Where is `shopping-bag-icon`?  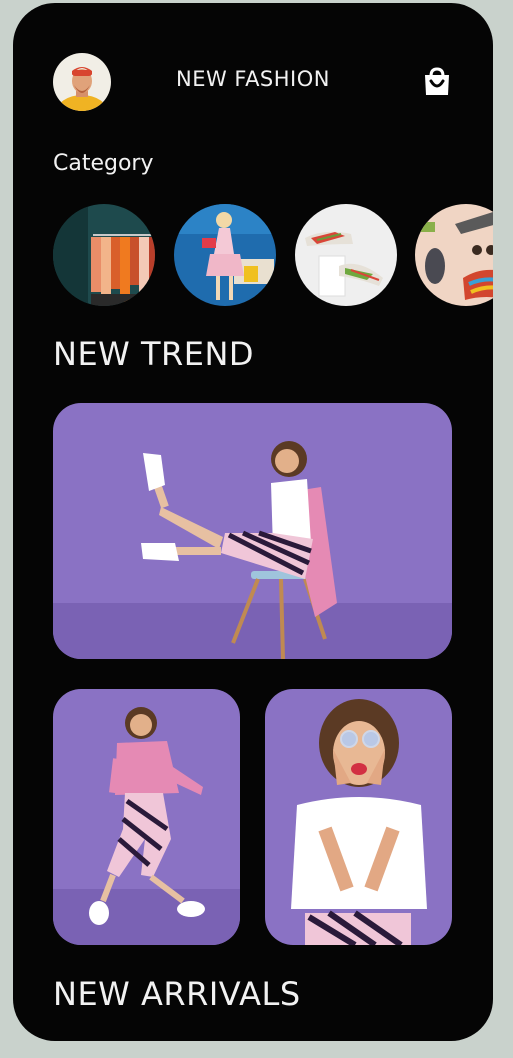
shopping-bag-icon is located at coordinates (437, 82).